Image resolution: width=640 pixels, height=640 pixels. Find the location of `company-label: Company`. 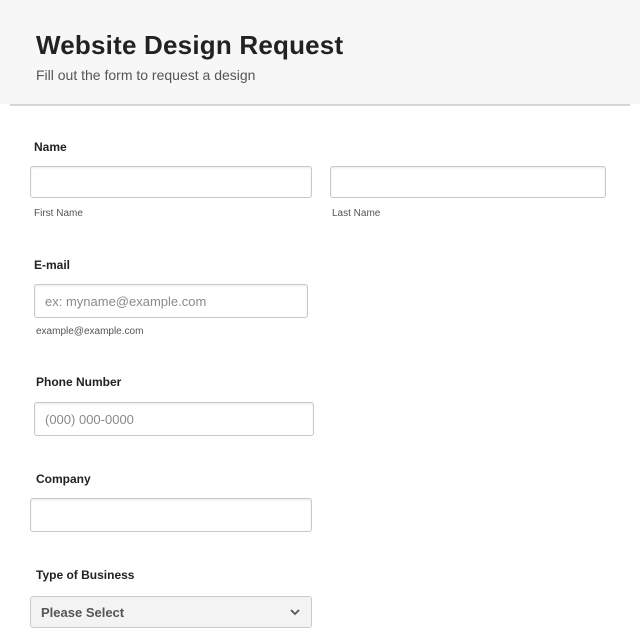

company-label: Company is located at coordinates (63, 479).